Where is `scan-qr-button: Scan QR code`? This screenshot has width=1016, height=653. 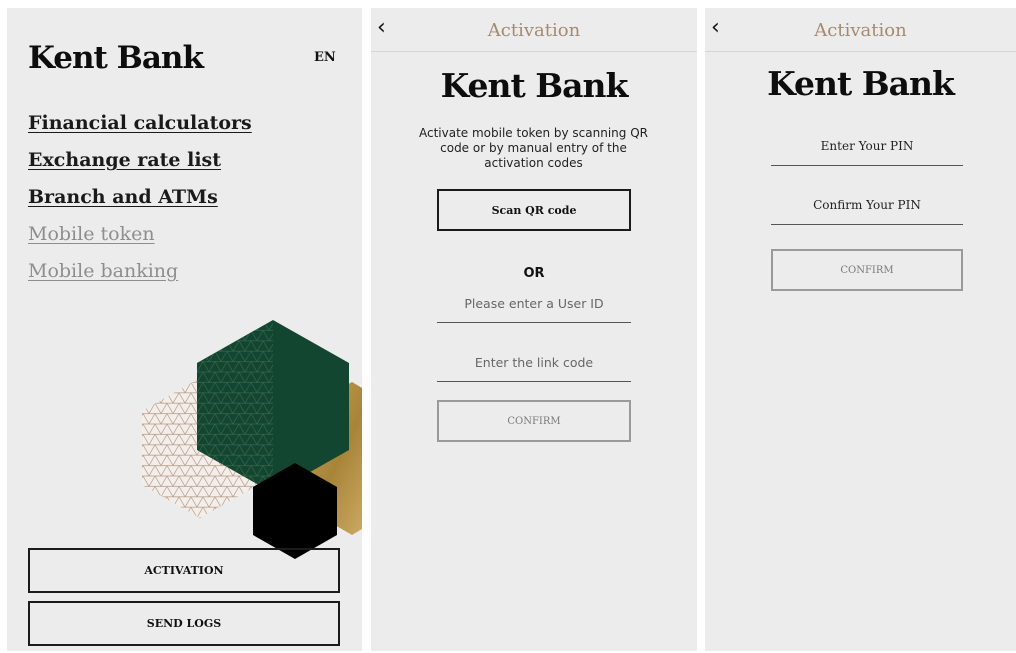
scan-qr-button: Scan QR code is located at coordinates (534, 210).